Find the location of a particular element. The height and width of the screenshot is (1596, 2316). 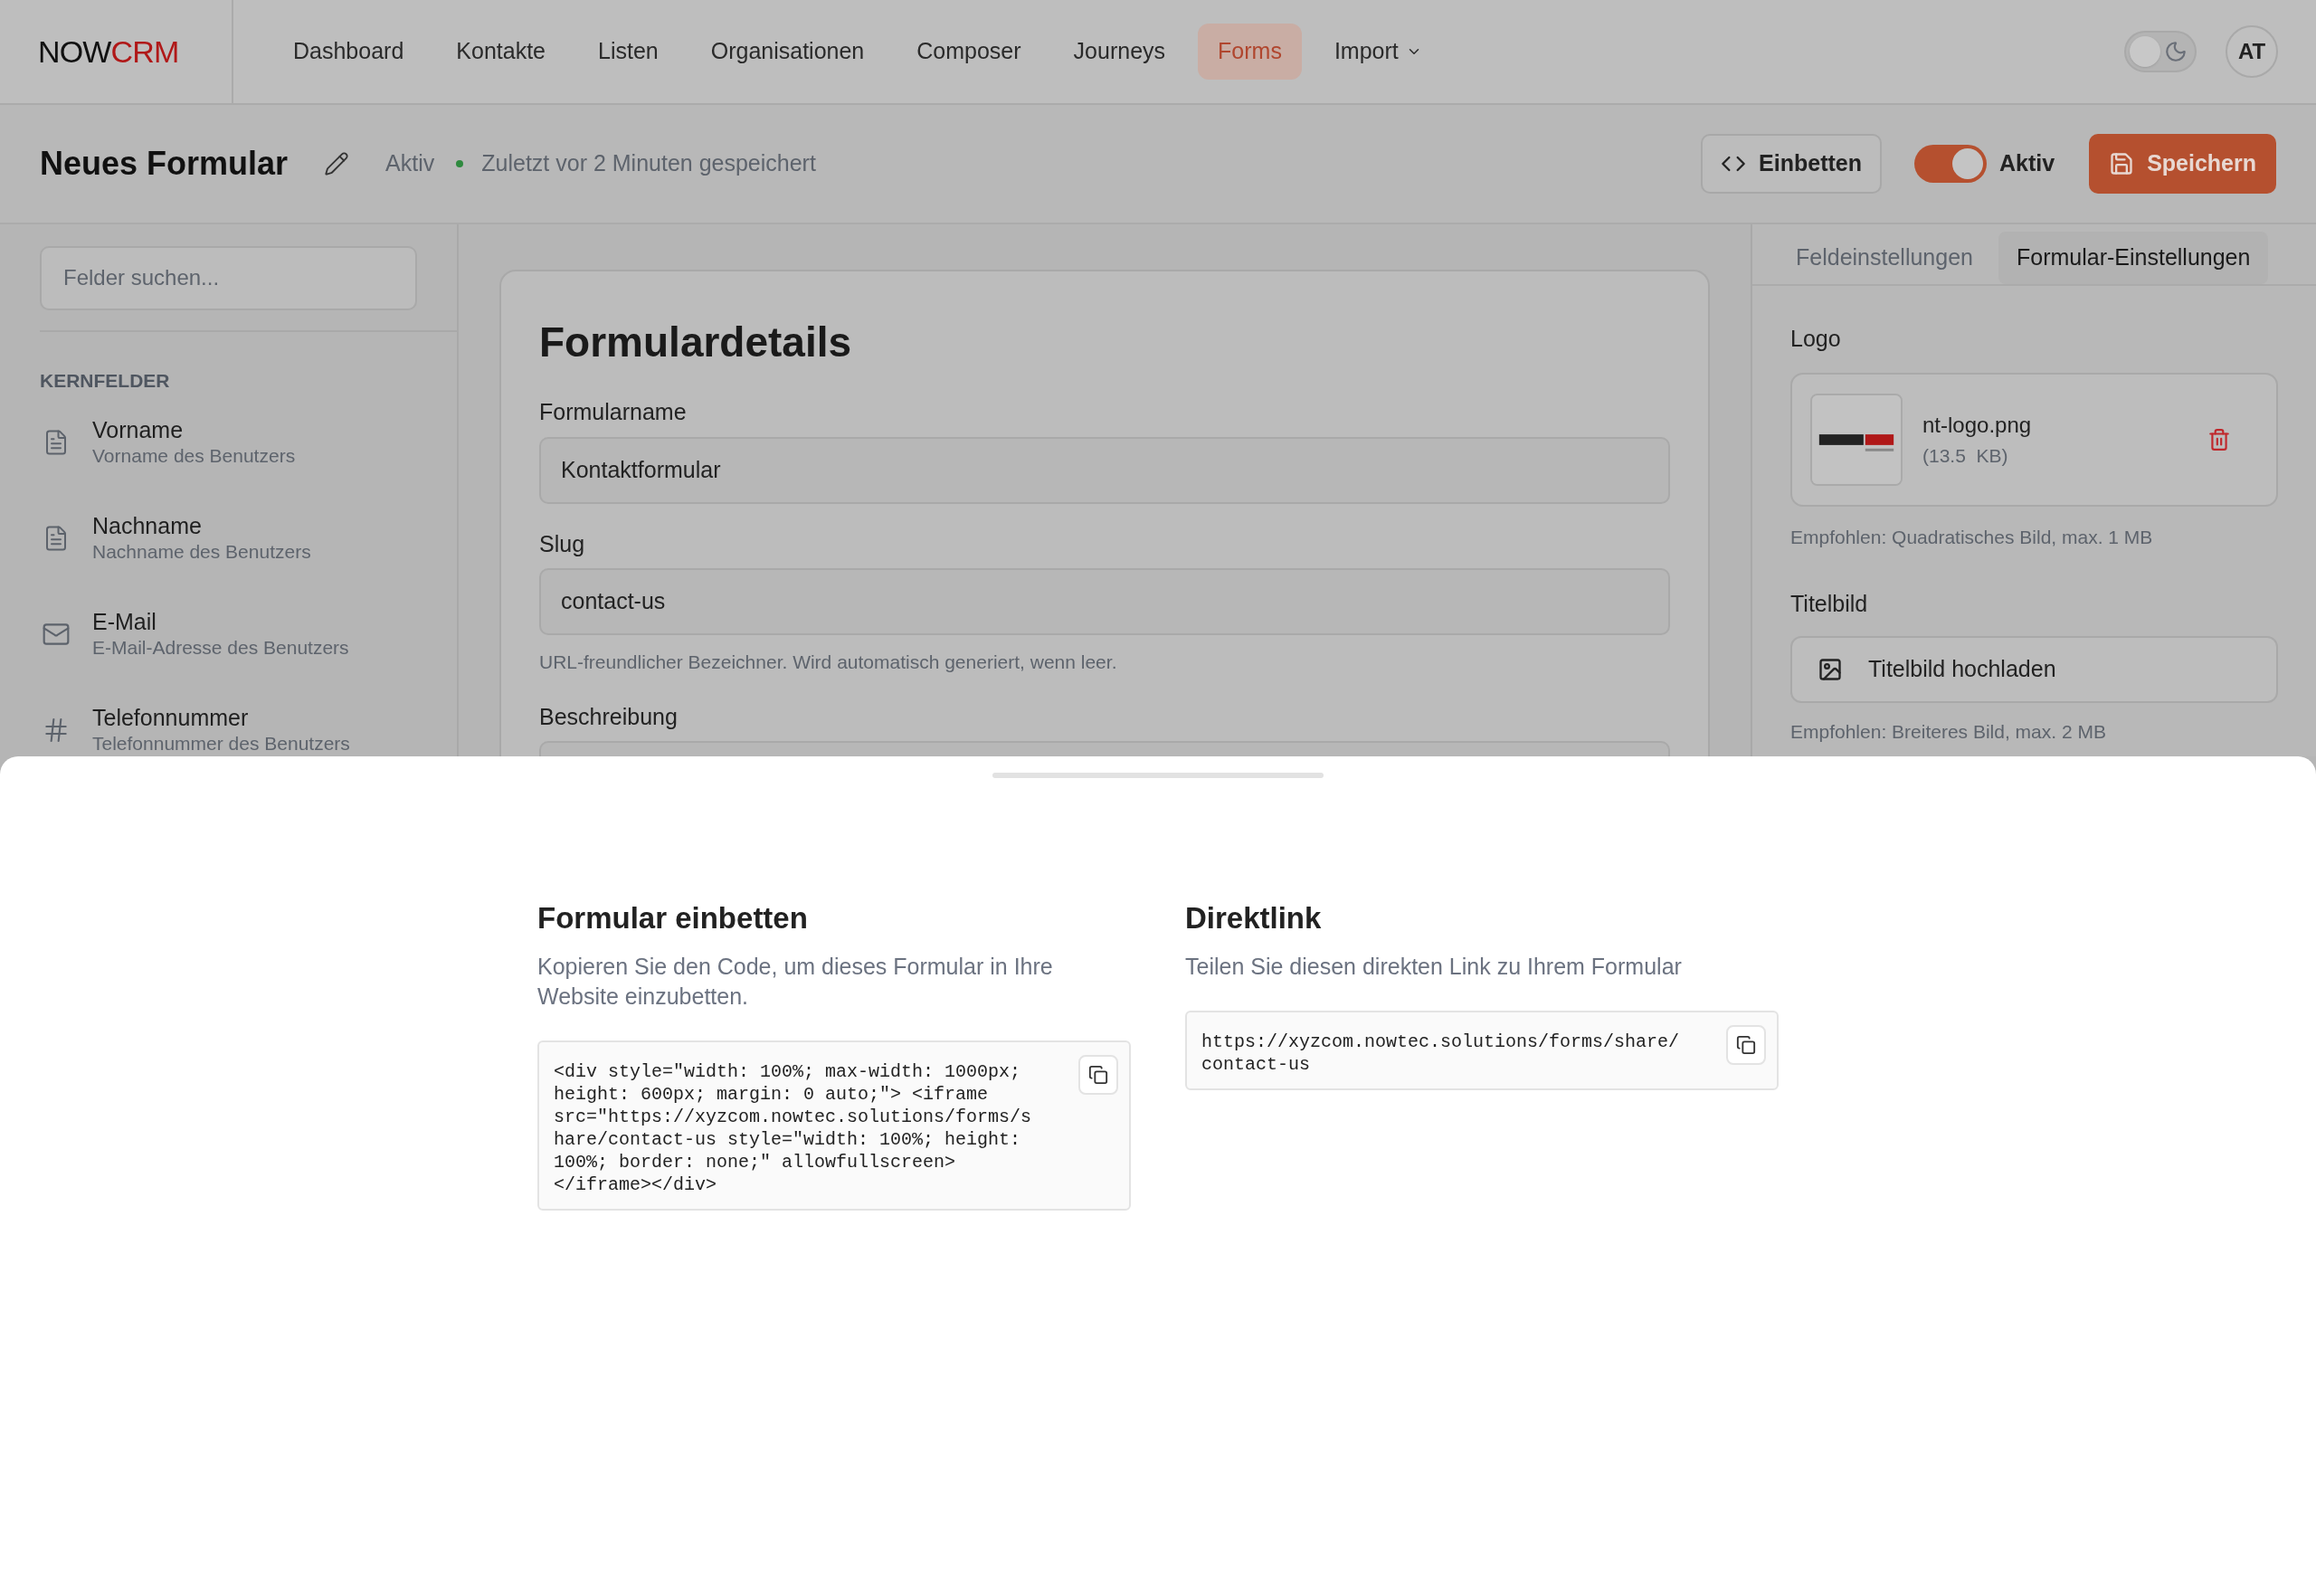

nav-tab: Listen is located at coordinates (628, 52).